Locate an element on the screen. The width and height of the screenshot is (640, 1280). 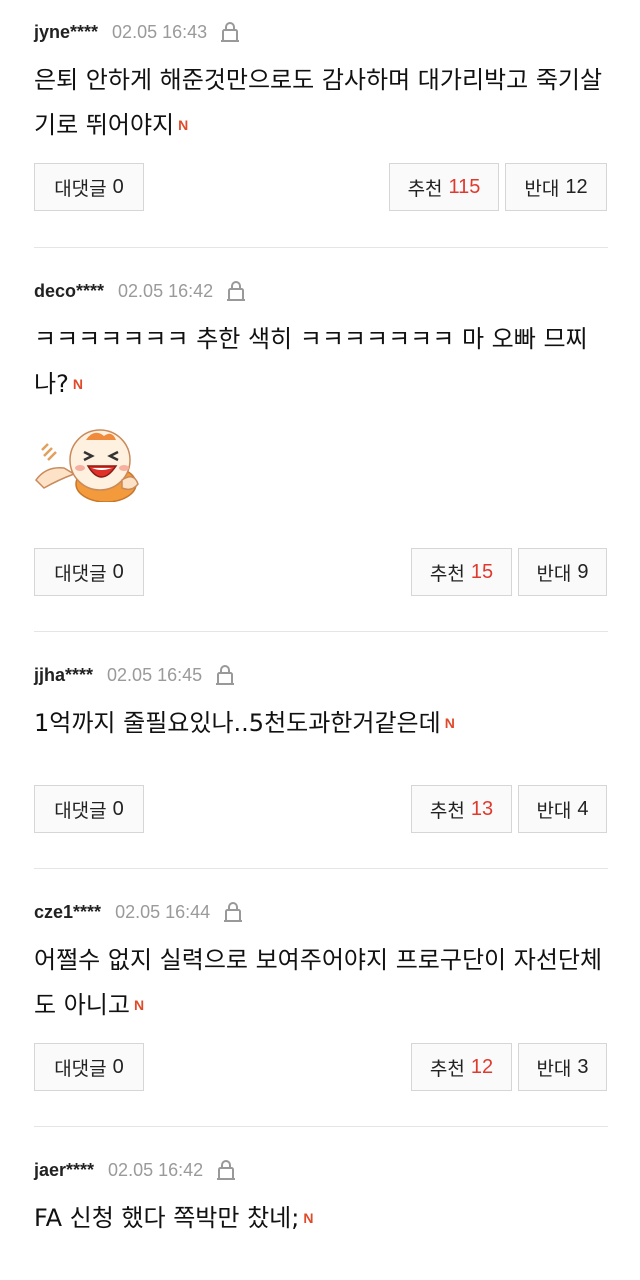
comment-date: 02.05 16:44 is located at coordinates (163, 911).